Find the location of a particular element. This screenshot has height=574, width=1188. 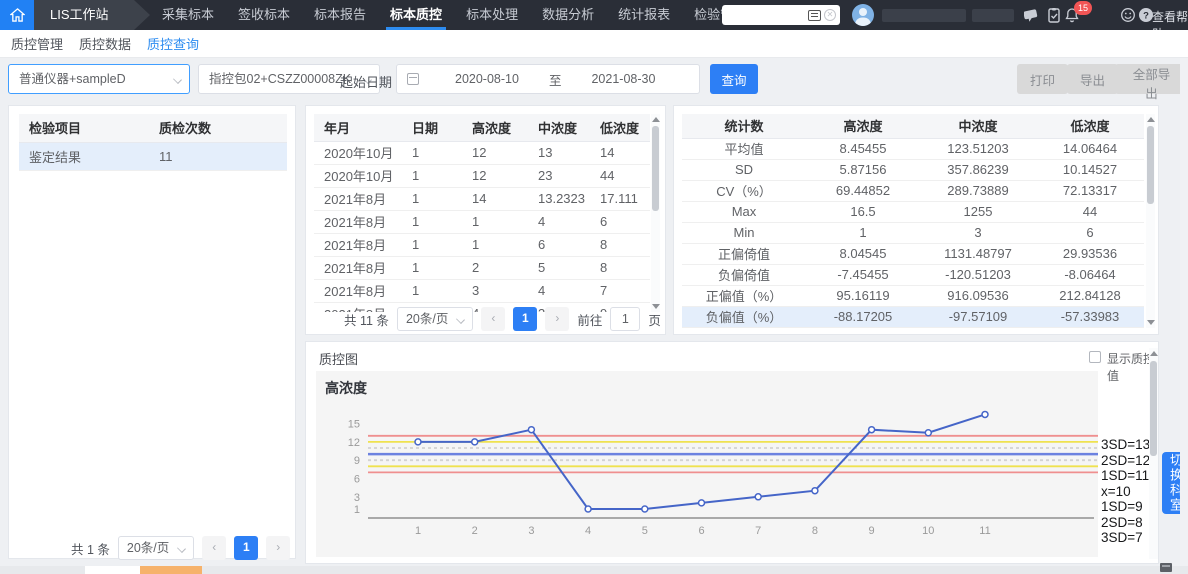

nav-item: 标本处理 is located at coordinates (492, 15).